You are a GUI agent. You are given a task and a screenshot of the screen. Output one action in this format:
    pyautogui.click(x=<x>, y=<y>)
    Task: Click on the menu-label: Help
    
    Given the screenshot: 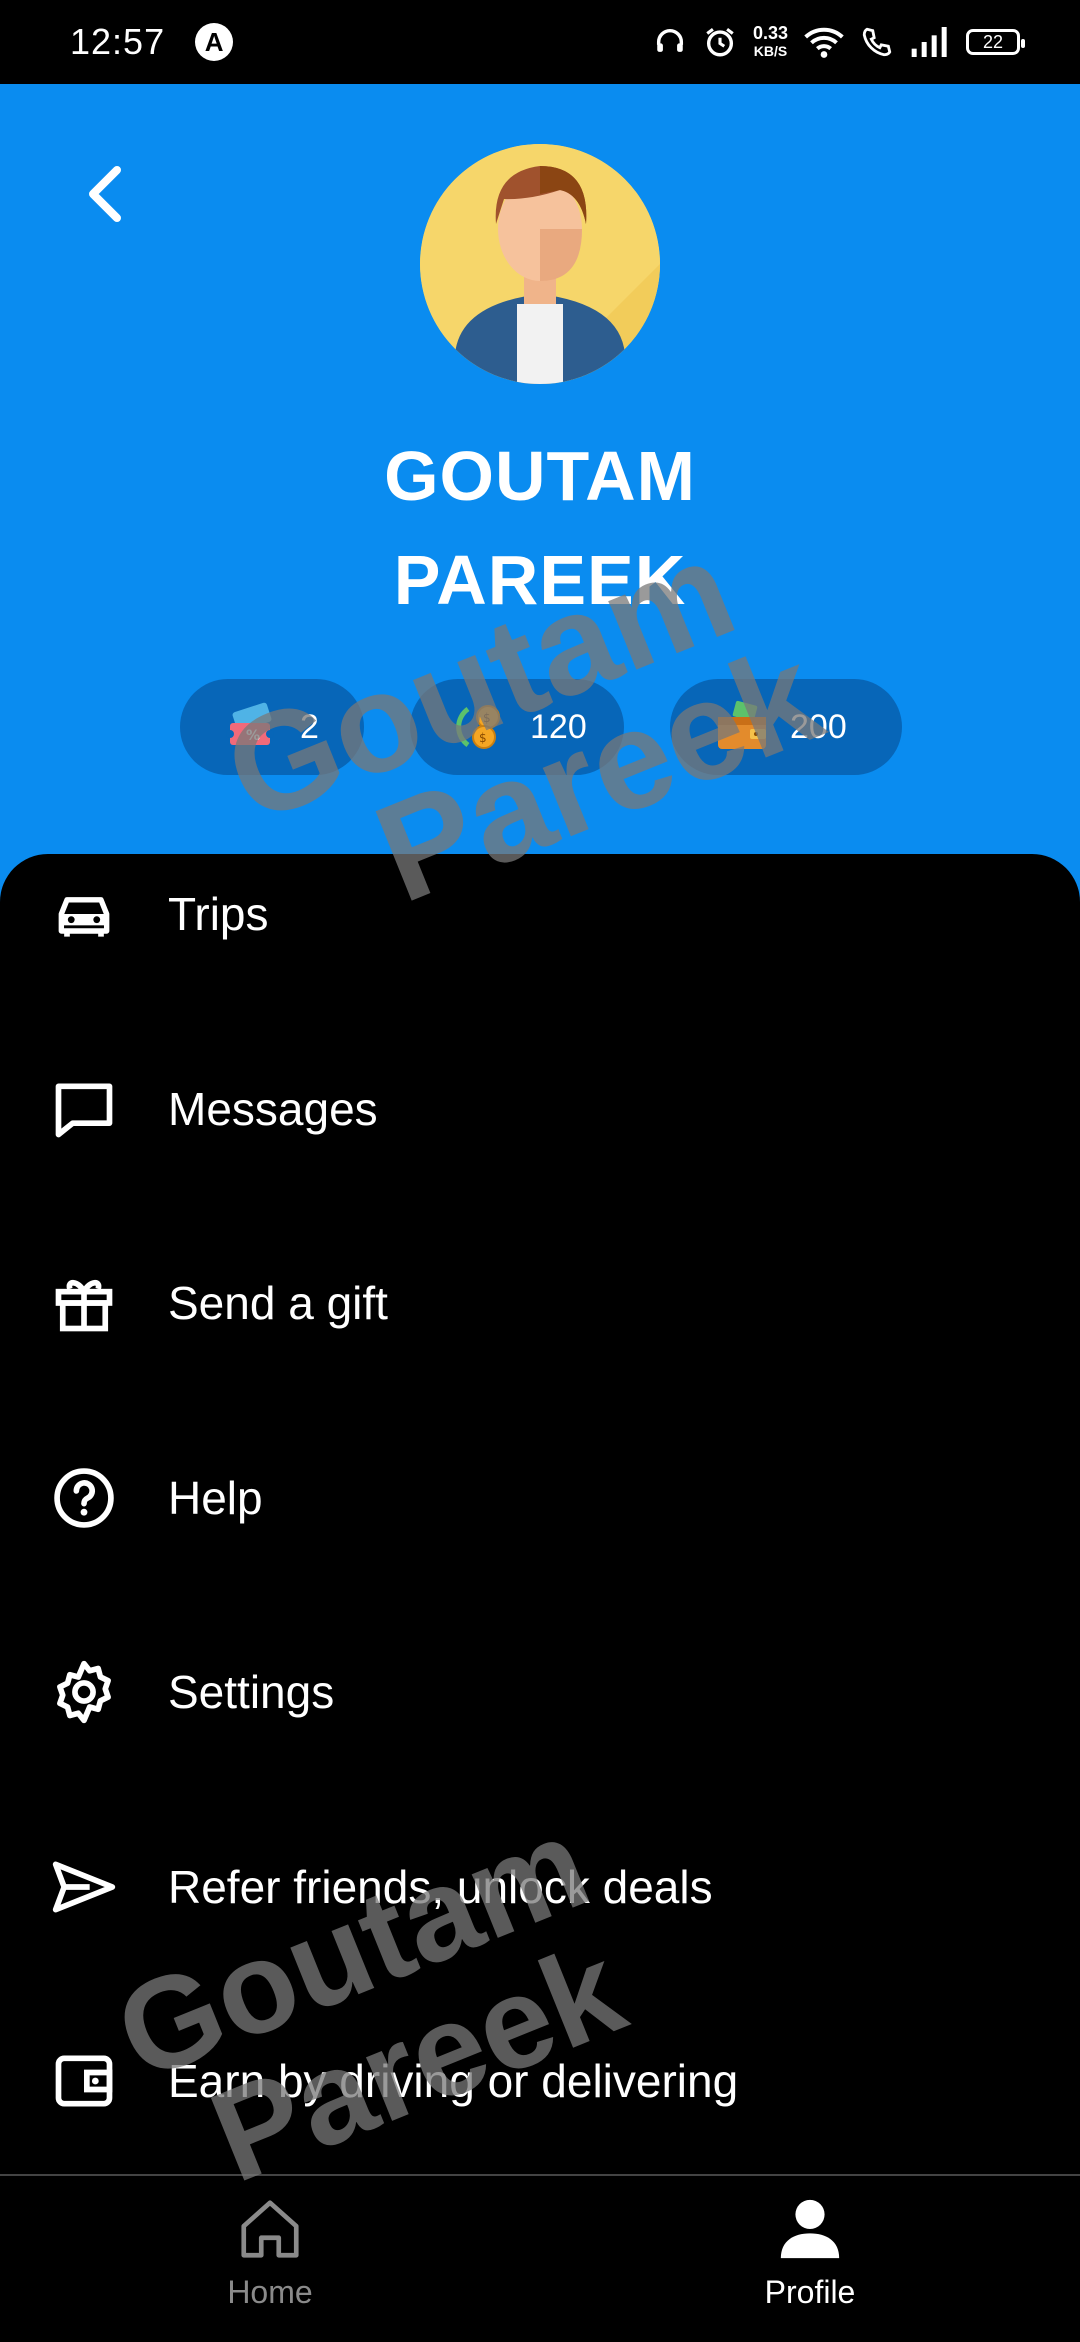 What is the action you would take?
    pyautogui.click(x=215, y=1498)
    